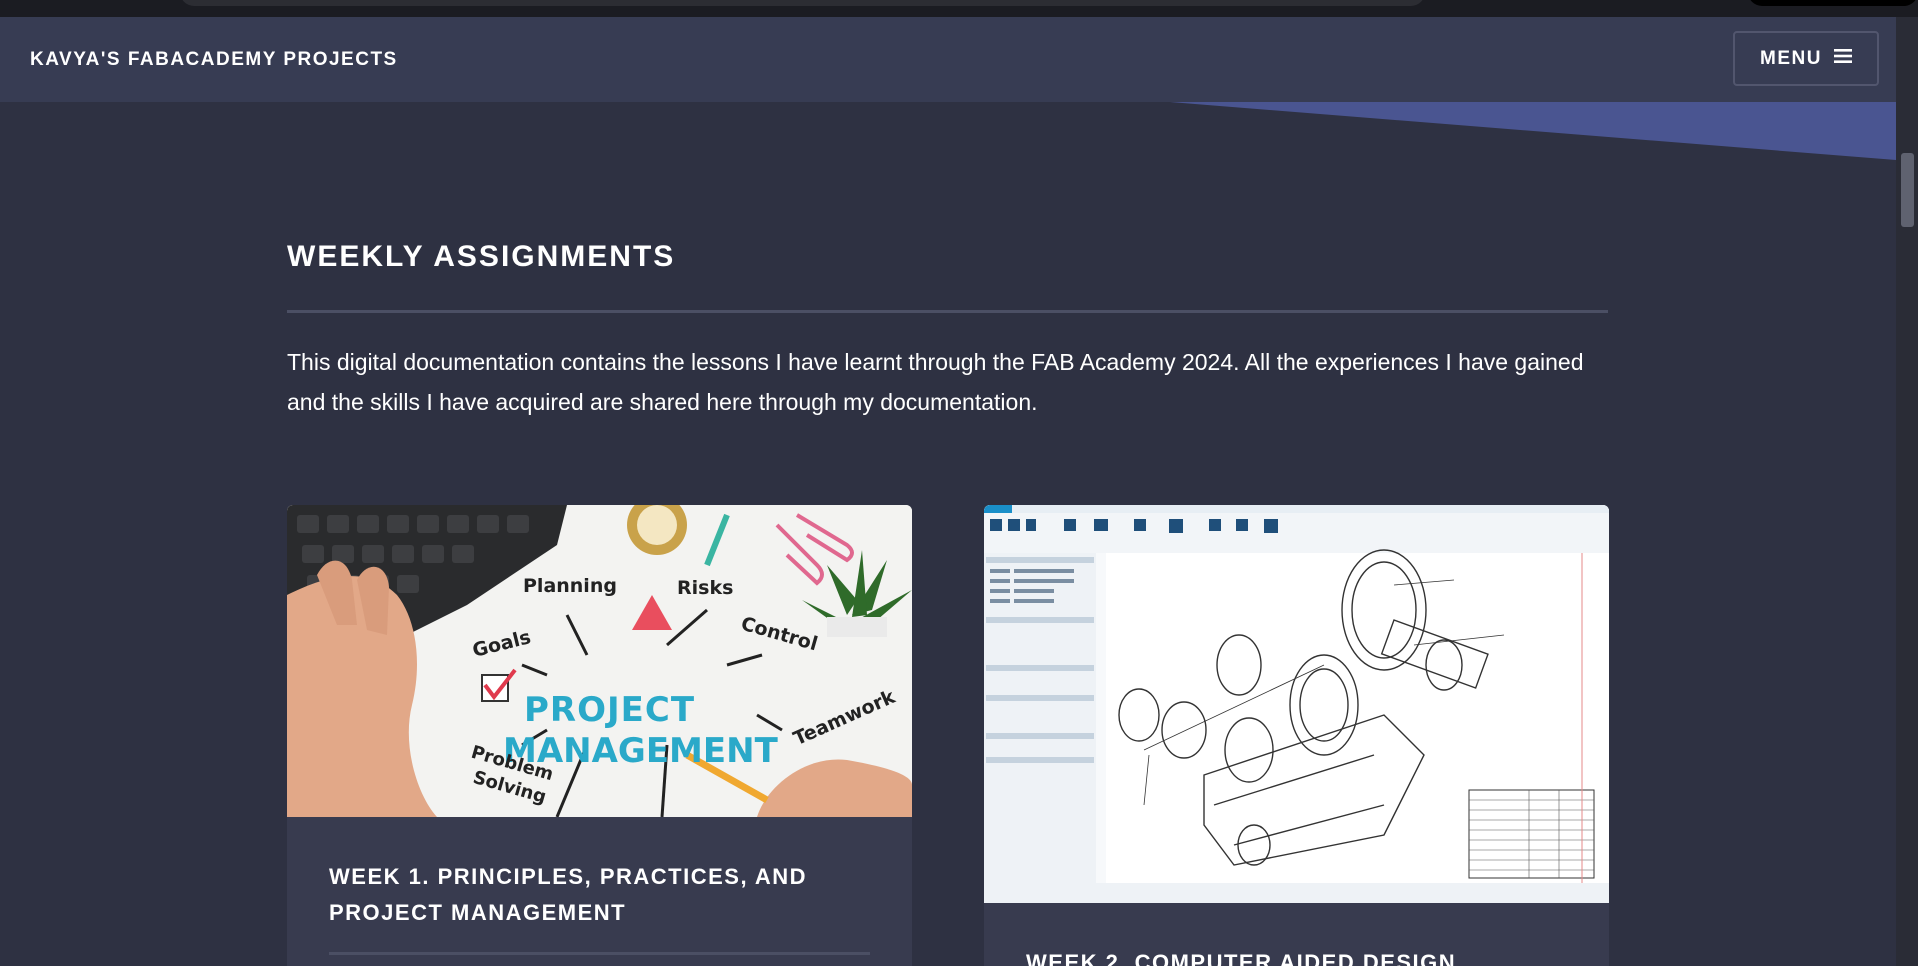 The width and height of the screenshot is (1918, 966). I want to click on card-title-week-2: WEEK 2. COMPUTER AIDED DESIGN, so click(1296, 955).